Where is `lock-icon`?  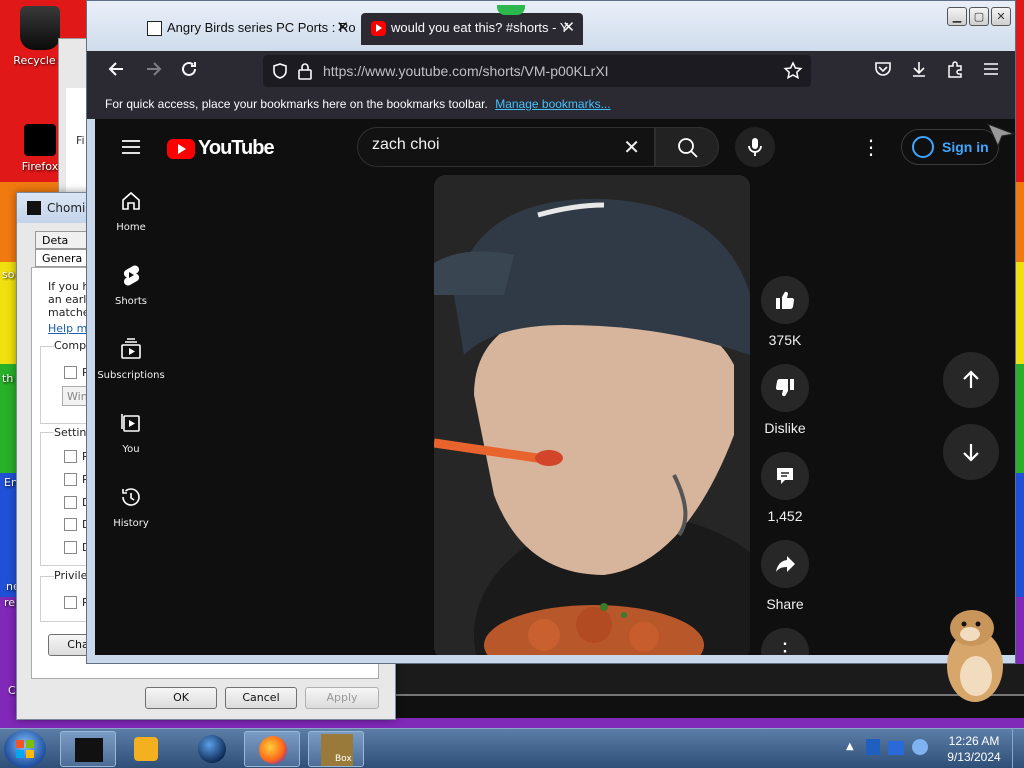
lock-icon is located at coordinates (305, 72).